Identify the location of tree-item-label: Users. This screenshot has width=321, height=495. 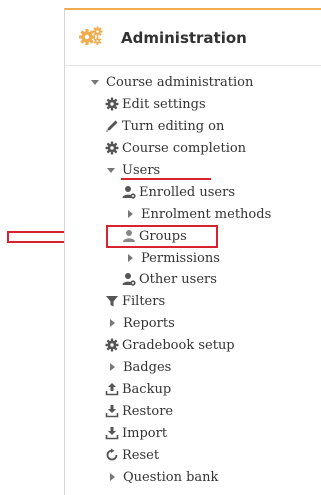
(141, 170).